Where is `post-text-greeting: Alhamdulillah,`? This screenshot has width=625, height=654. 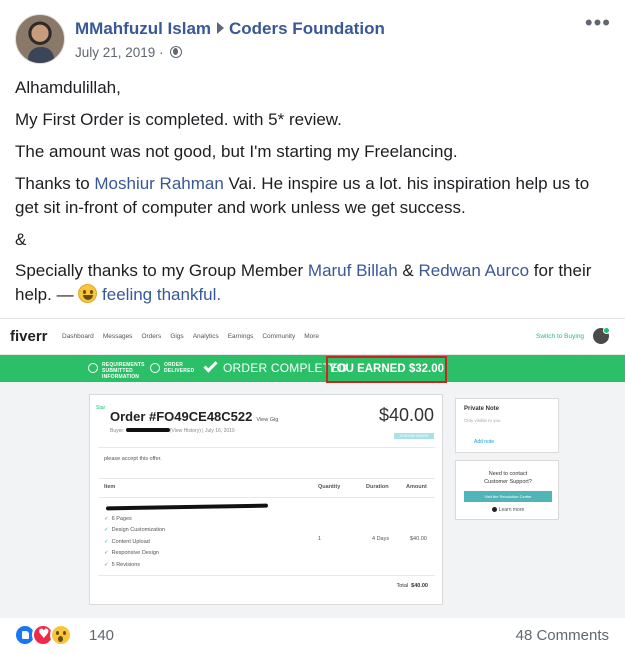 post-text-greeting: Alhamdulillah, is located at coordinates (68, 87).